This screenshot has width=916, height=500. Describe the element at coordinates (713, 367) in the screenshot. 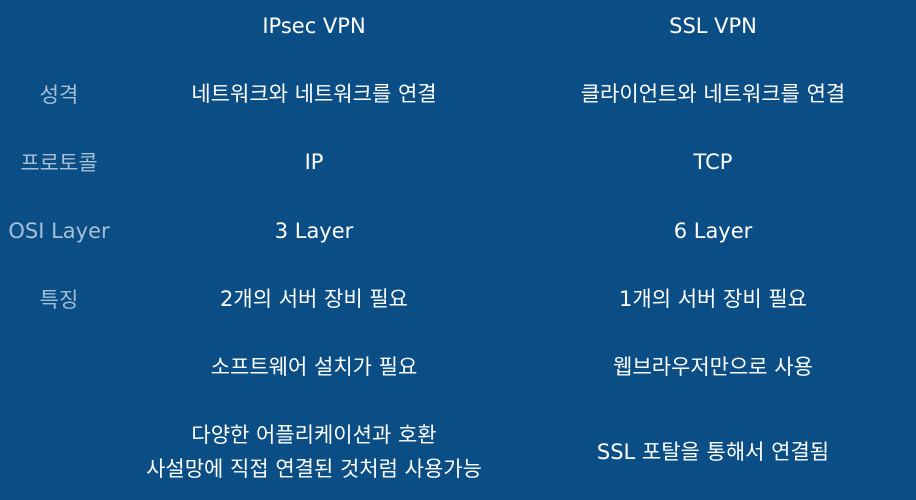

I see `cell-ssl-feature-2: 웹브라우저만으로 사용` at that location.